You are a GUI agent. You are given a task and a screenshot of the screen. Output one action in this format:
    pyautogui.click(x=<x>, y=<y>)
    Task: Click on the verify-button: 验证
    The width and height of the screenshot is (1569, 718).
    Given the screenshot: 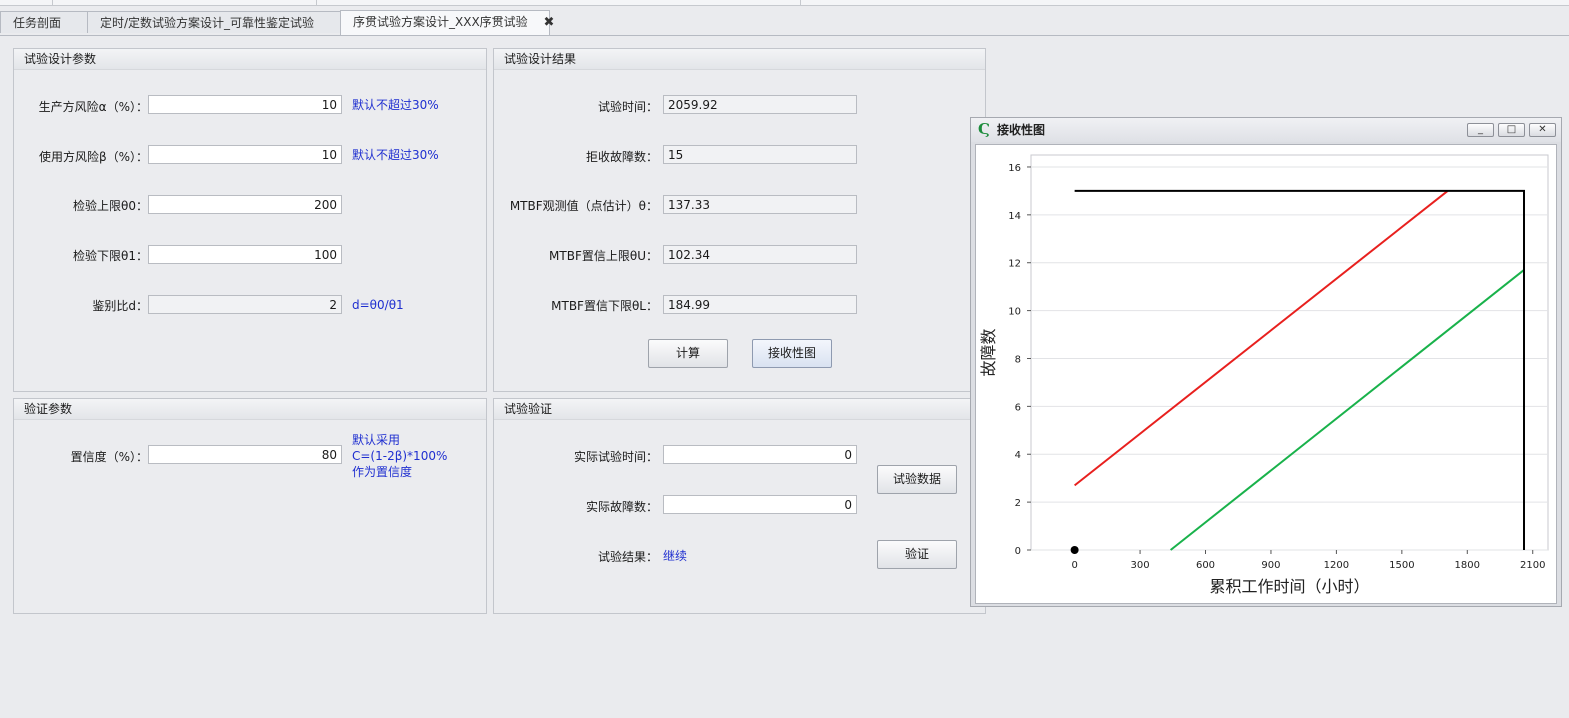 What is the action you would take?
    pyautogui.click(x=917, y=554)
    